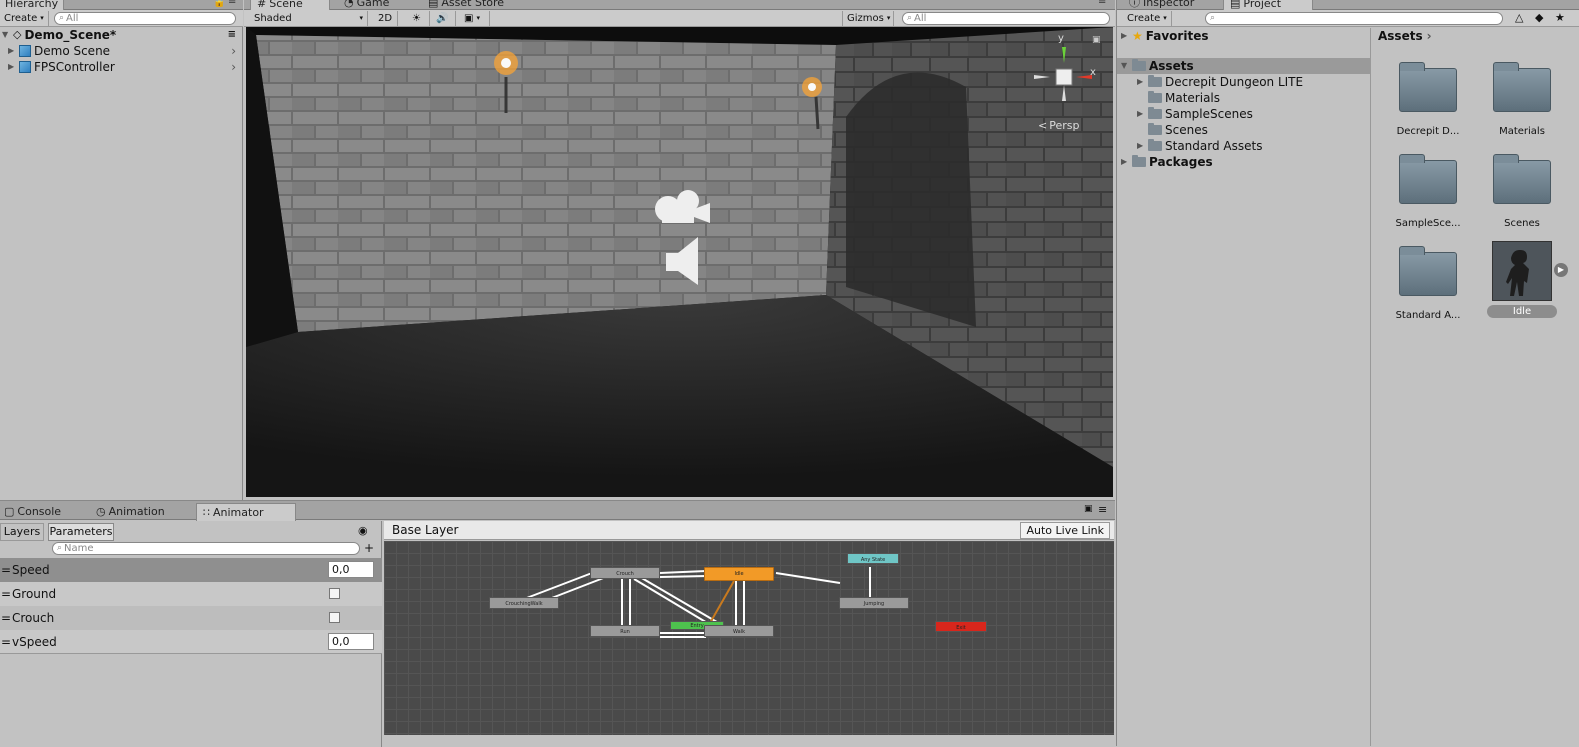  What do you see at coordinates (1006, 18) in the screenshot?
I see `scene-search-input: ⌕ All` at bounding box center [1006, 18].